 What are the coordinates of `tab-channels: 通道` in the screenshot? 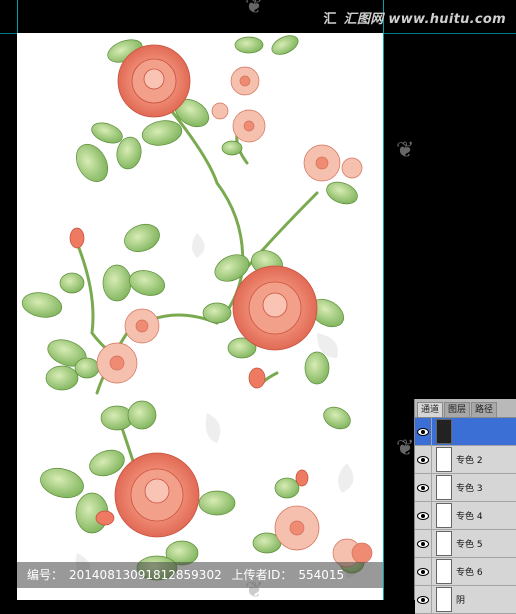 It's located at (430, 409).